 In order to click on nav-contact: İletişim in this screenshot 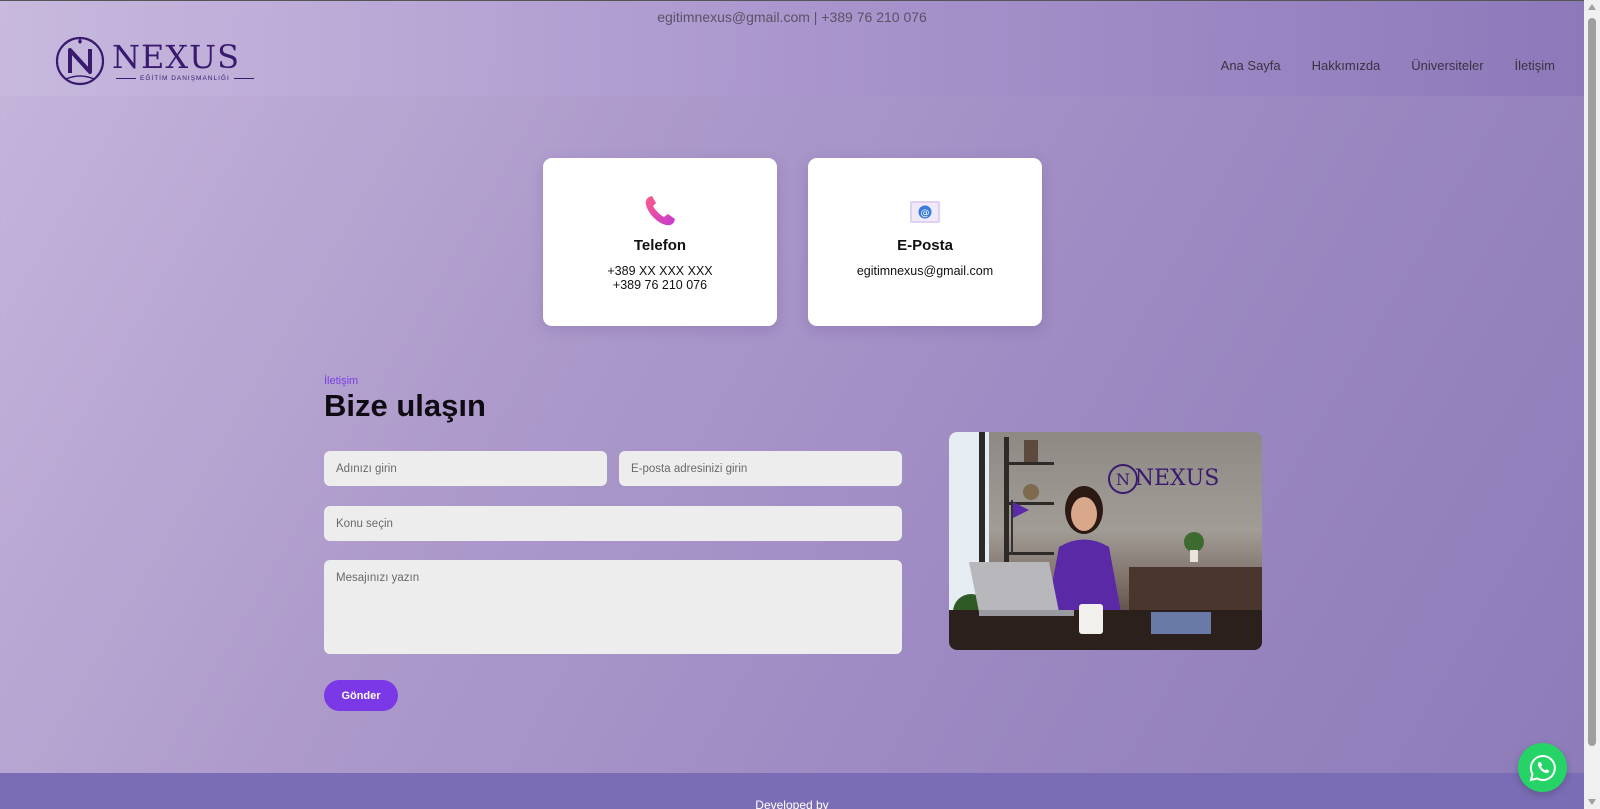, I will do `click(1535, 65)`.